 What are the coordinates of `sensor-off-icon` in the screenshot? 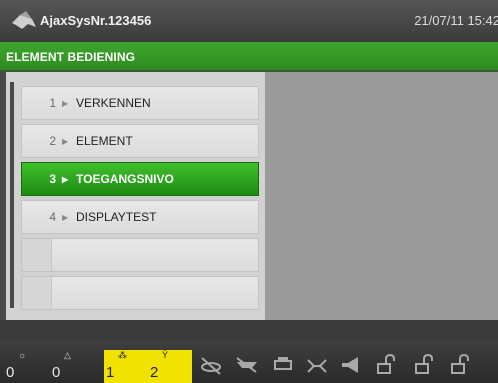 It's located at (247, 365).